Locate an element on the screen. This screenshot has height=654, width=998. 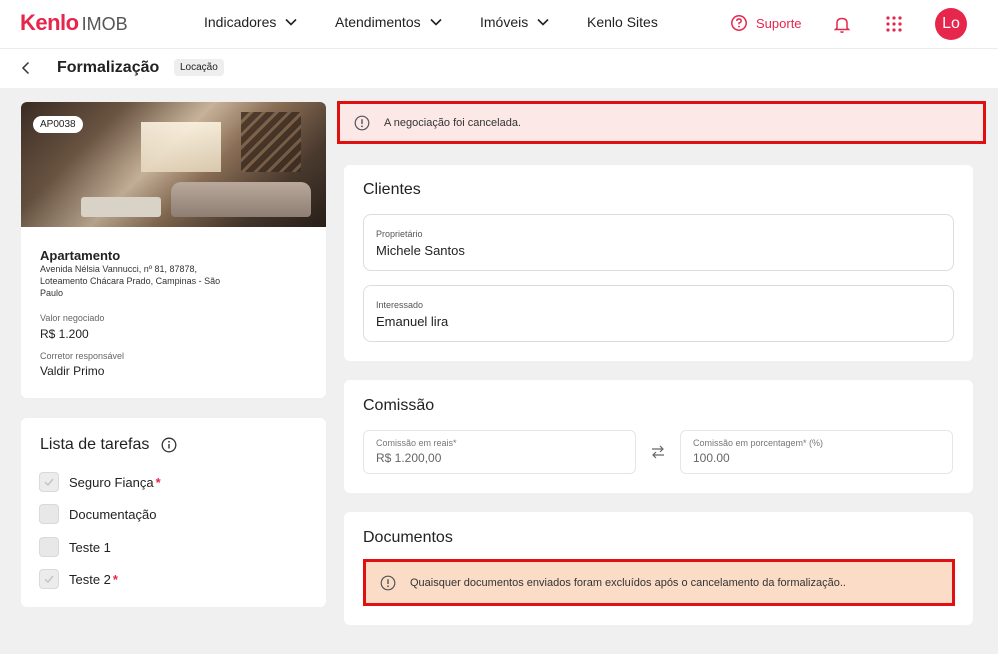
commission-reais-field: Comissão em reais* R$ 1.200,00 is located at coordinates (499, 452).